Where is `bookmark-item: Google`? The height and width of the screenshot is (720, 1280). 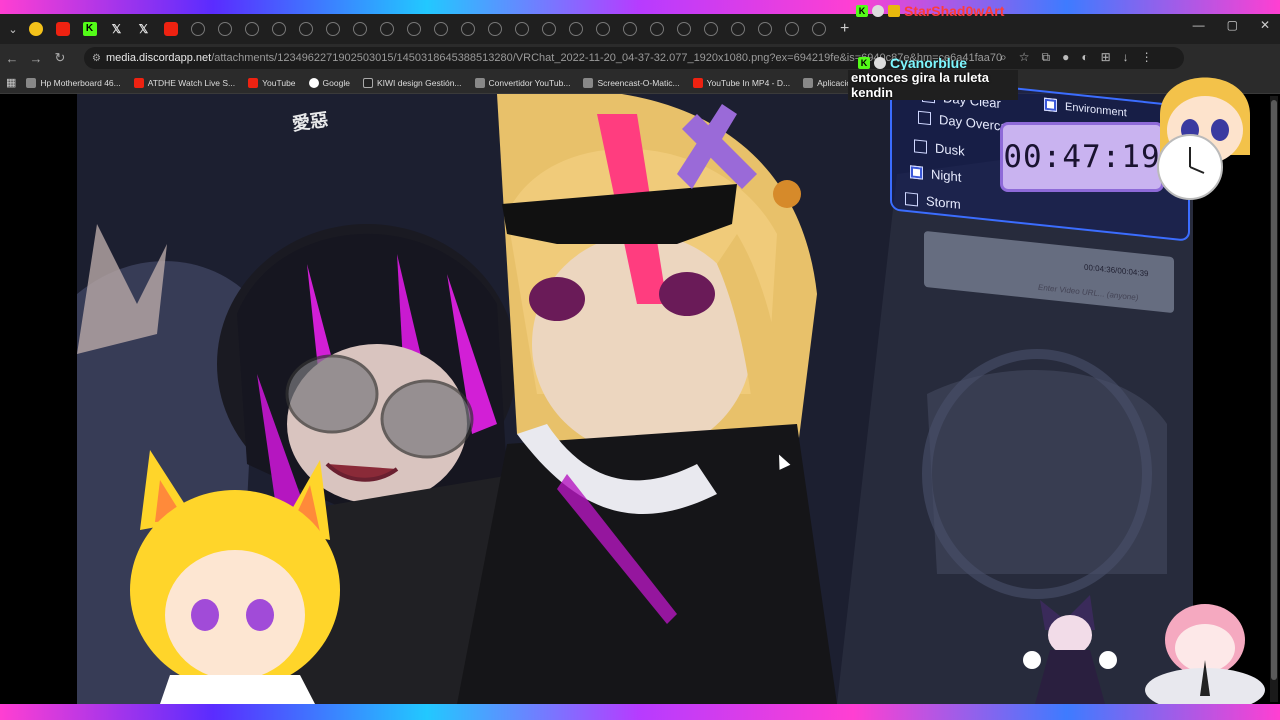
bookmark-item: Google is located at coordinates (329, 82).